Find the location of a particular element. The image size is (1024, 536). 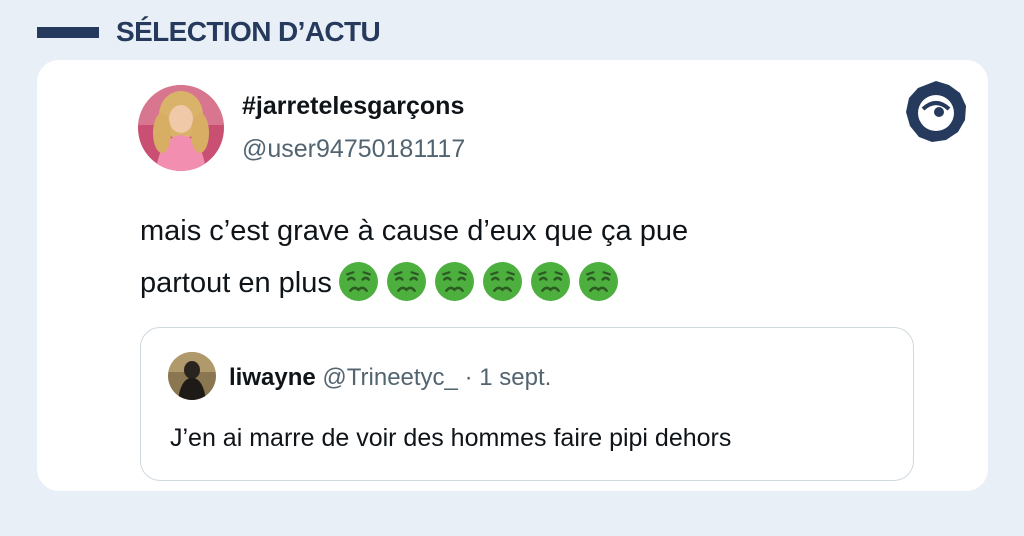

quoted-author-handle: @Trineetyc_ is located at coordinates (390, 377).